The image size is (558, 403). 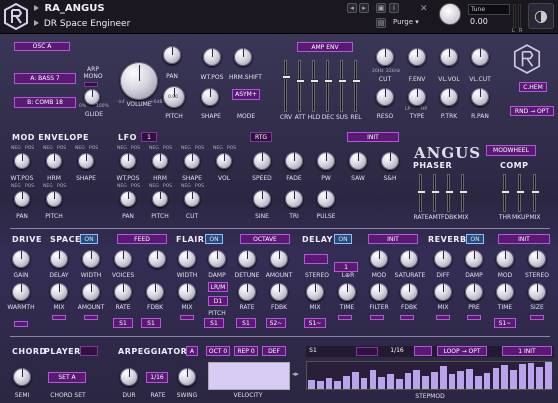 What do you see at coordinates (89, 239) in the screenshot?
I see `space-on-button: ON` at bounding box center [89, 239].